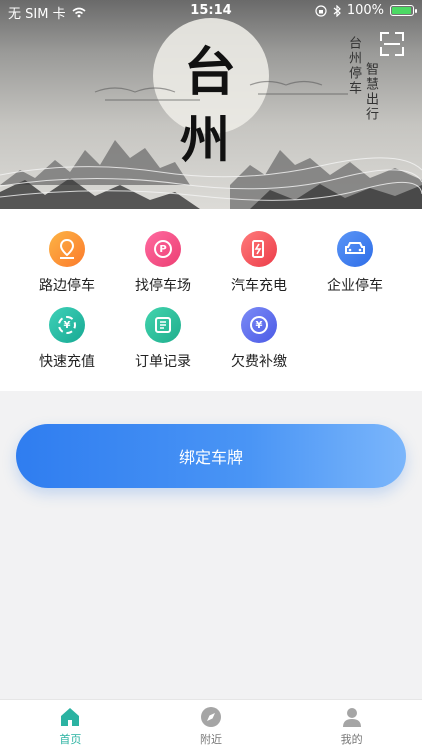 The height and width of the screenshot is (750, 422). What do you see at coordinates (259, 286) in the screenshot?
I see `menu-label: 汽车充电` at bounding box center [259, 286].